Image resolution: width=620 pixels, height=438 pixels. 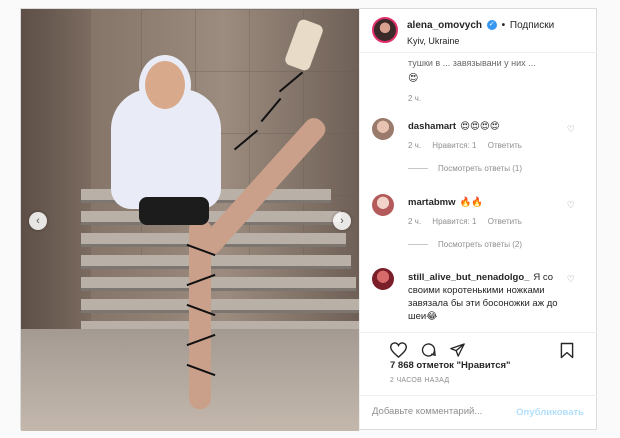 I want to click on photo-head, so click(x=165, y=85).